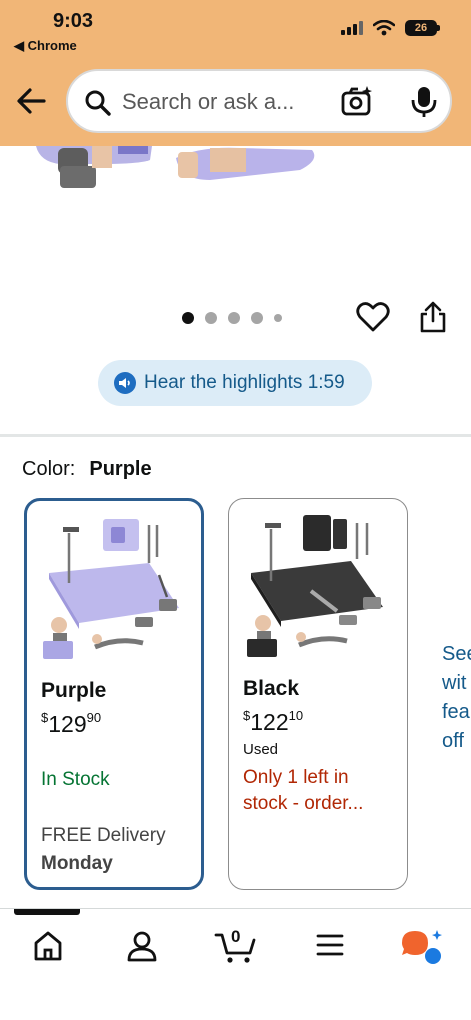 The height and width of the screenshot is (1020, 471). I want to click on color-selector-label: Color: Purple, so click(87, 469).